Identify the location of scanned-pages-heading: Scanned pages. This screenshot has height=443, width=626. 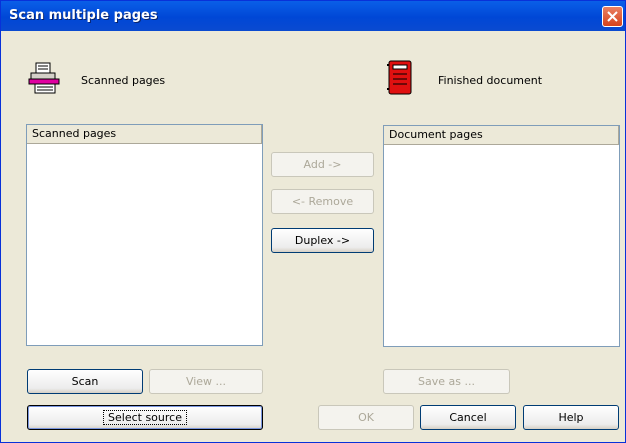
(123, 80).